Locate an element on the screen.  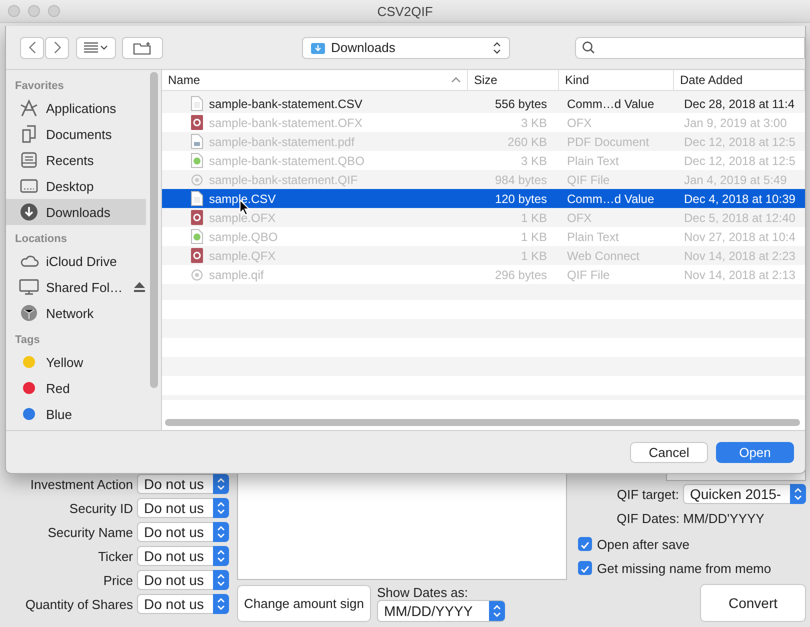
file-row: sample-bank-statement.CSV 556 bytes Comm…d Value Dec 28, 2018 at 11:4 is located at coordinates (483, 103).